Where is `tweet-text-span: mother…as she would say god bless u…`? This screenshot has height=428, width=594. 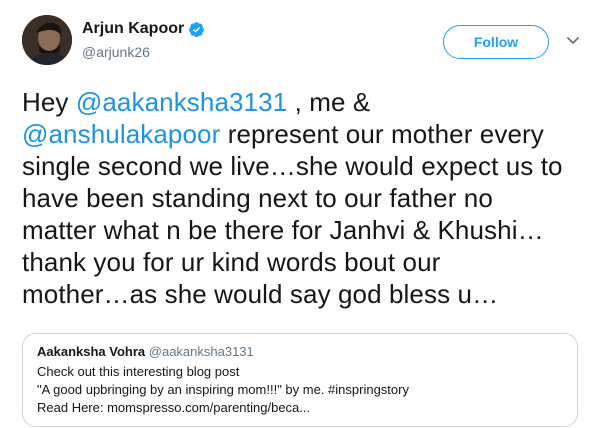
tweet-text-span: mother…as she would say god bless u… is located at coordinates (260, 294).